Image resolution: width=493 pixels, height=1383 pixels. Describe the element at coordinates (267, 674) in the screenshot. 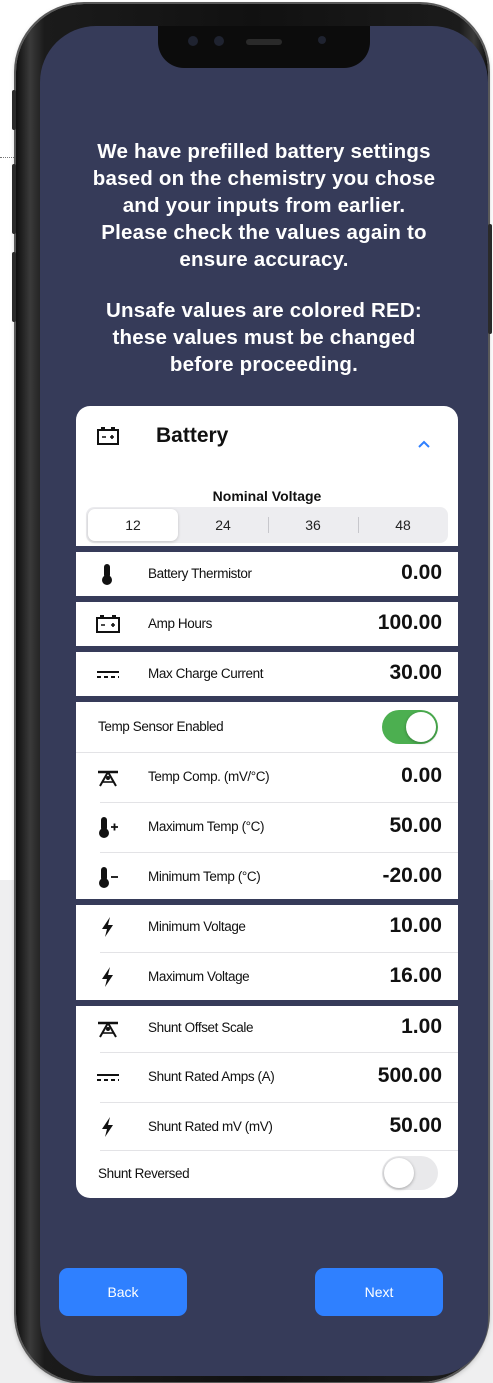

I see `max-charge-current-row: Max Charge Current 30.00` at that location.